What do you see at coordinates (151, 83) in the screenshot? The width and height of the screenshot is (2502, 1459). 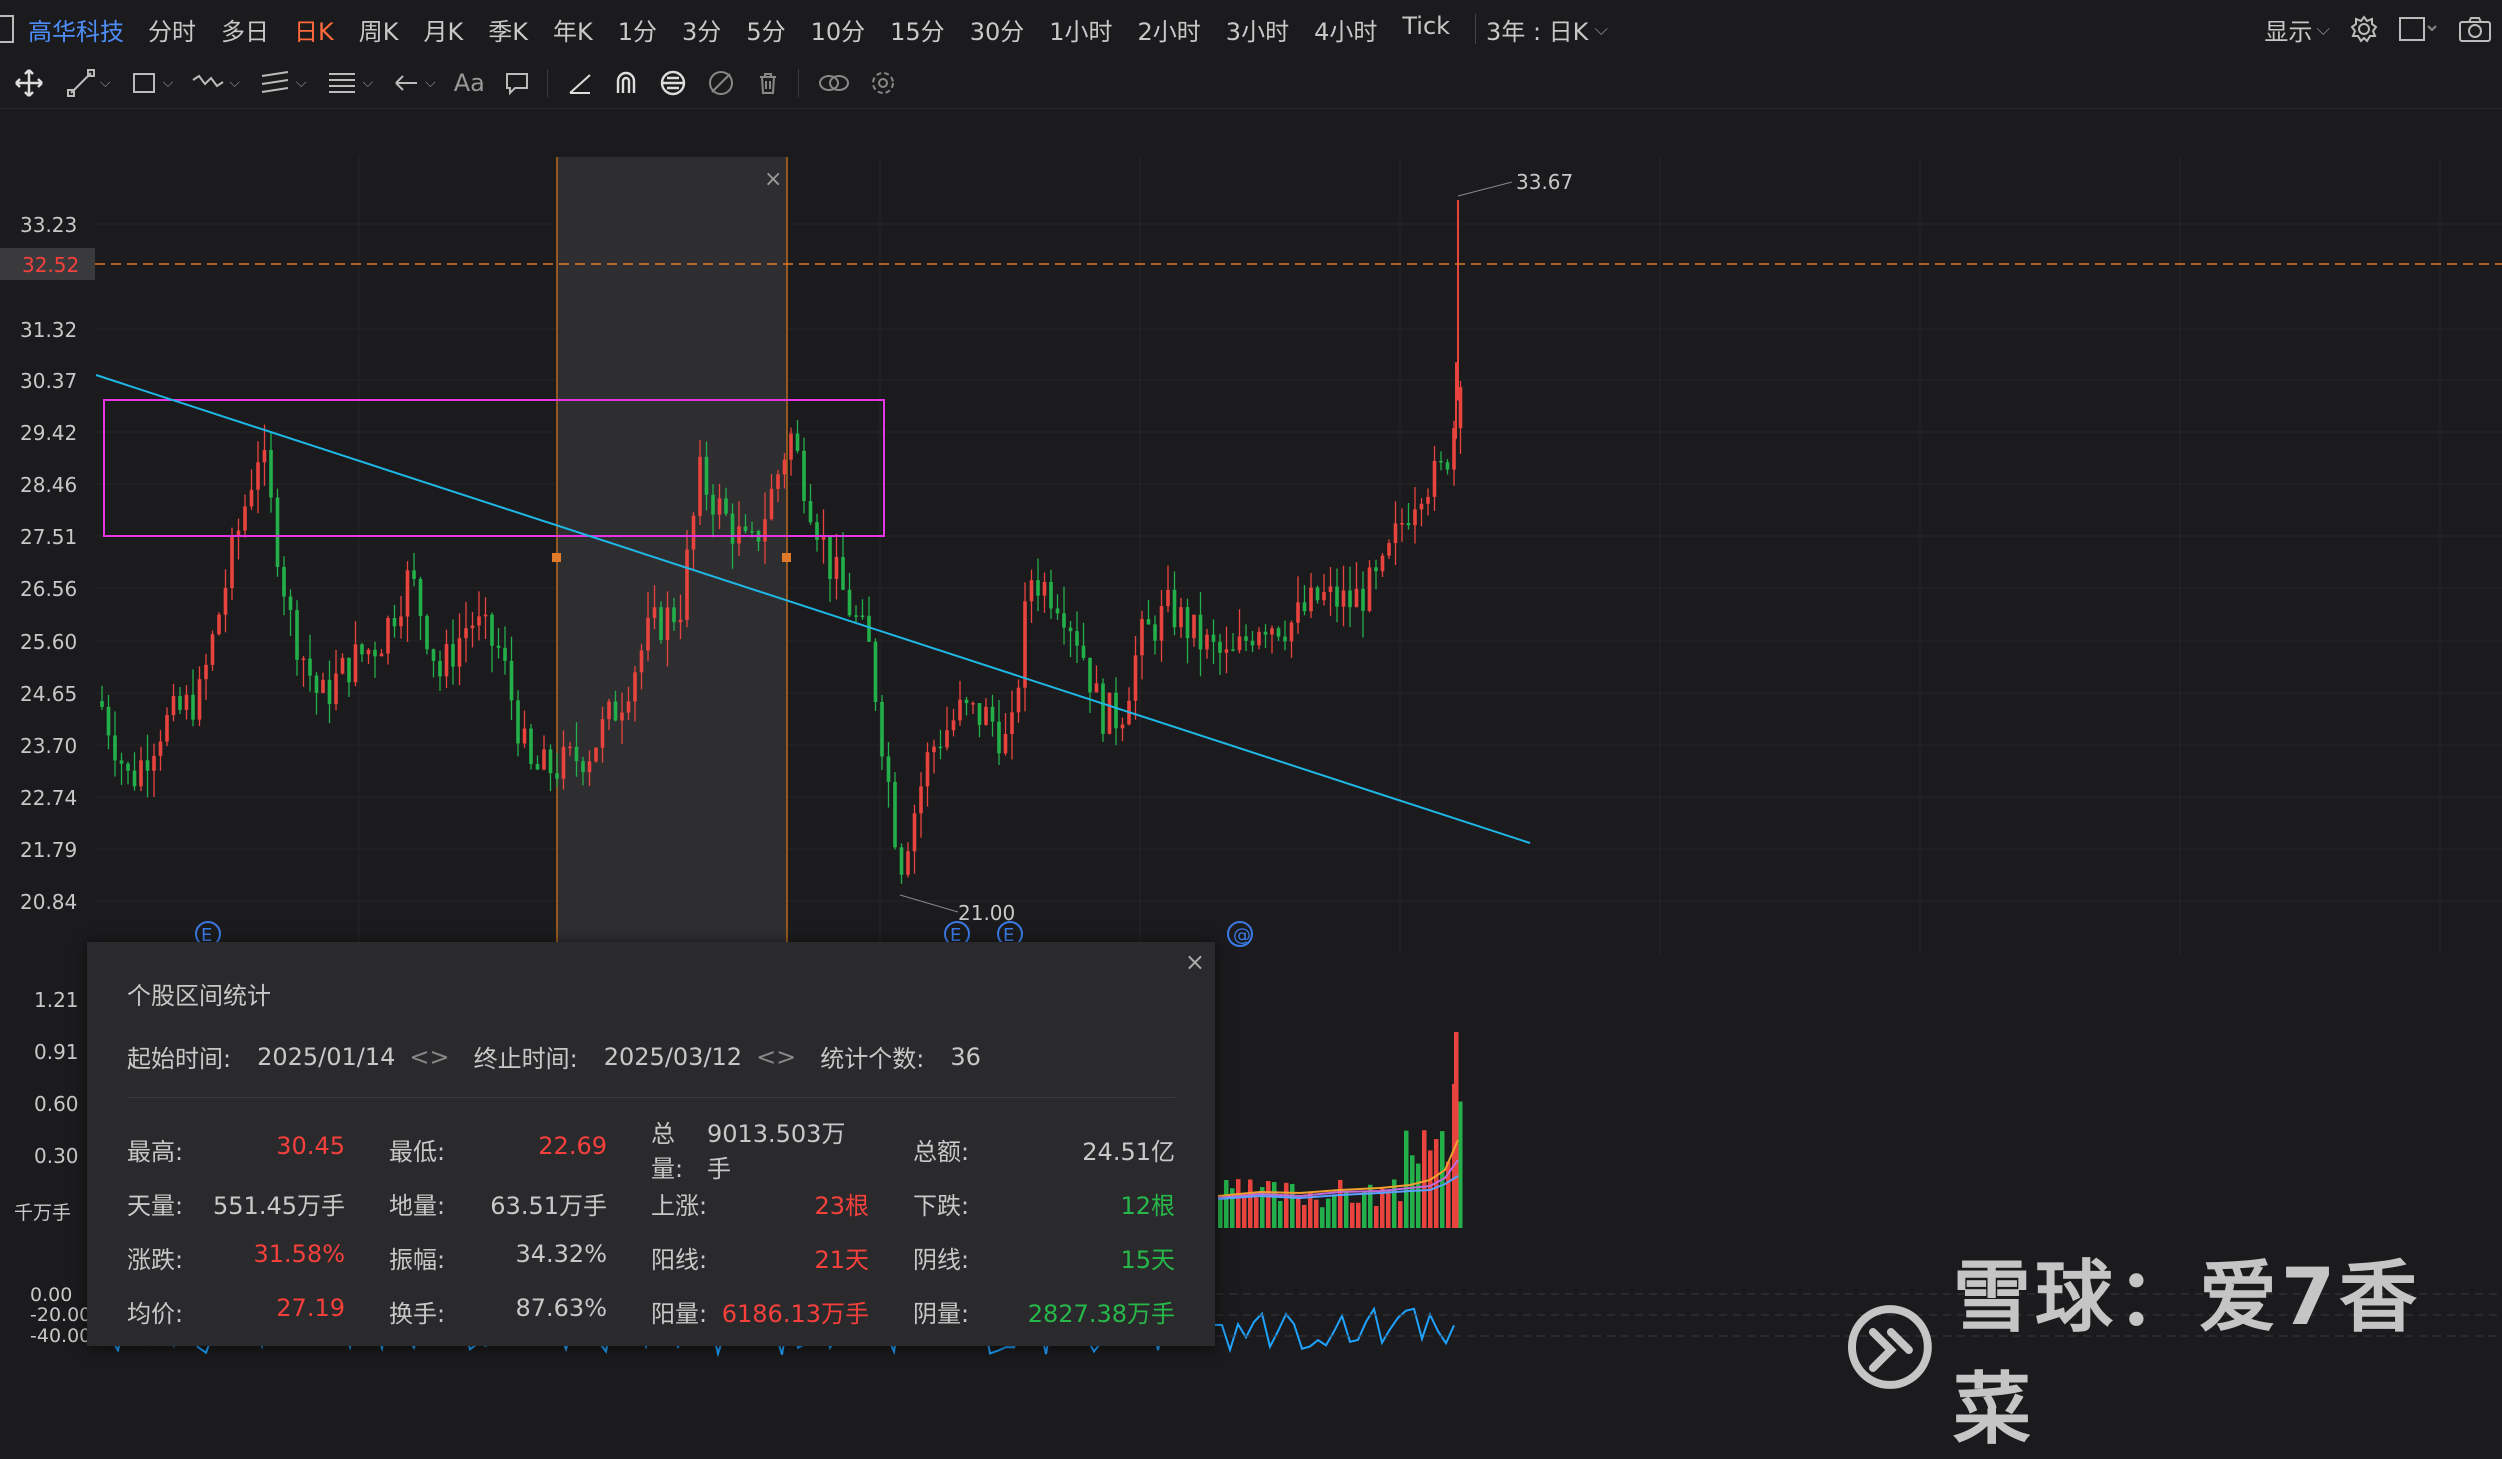 I see `rectangle-tool-icon: ⌵` at bounding box center [151, 83].